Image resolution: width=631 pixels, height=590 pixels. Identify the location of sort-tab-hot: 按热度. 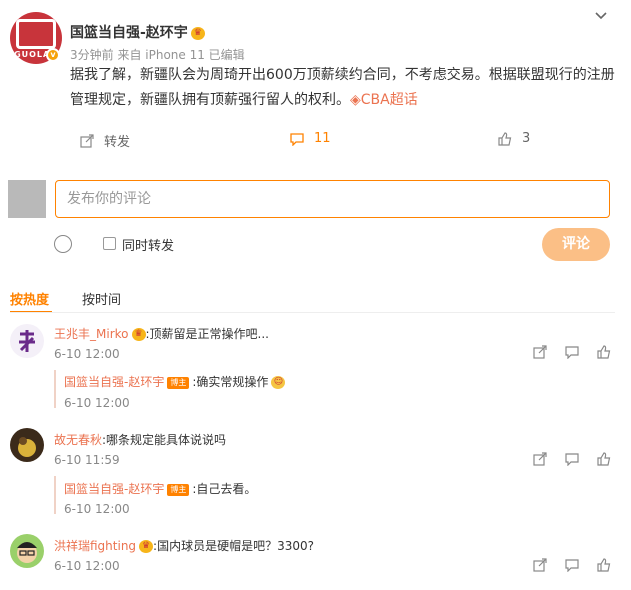
(29, 298).